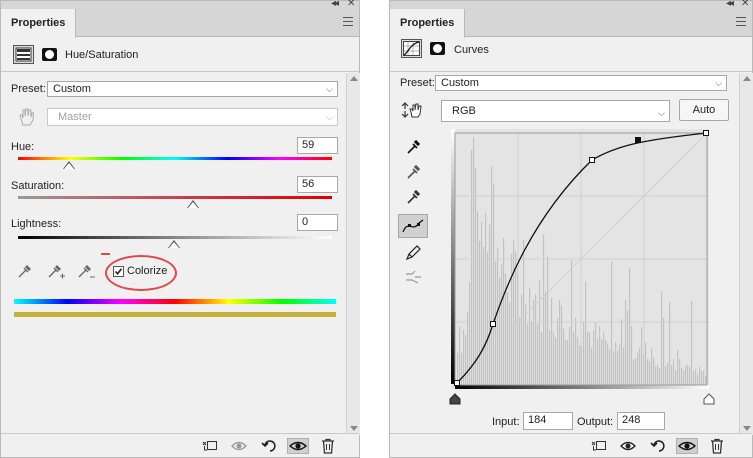  What do you see at coordinates (413, 277) in the screenshot?
I see `smooth-curve-icon` at bounding box center [413, 277].